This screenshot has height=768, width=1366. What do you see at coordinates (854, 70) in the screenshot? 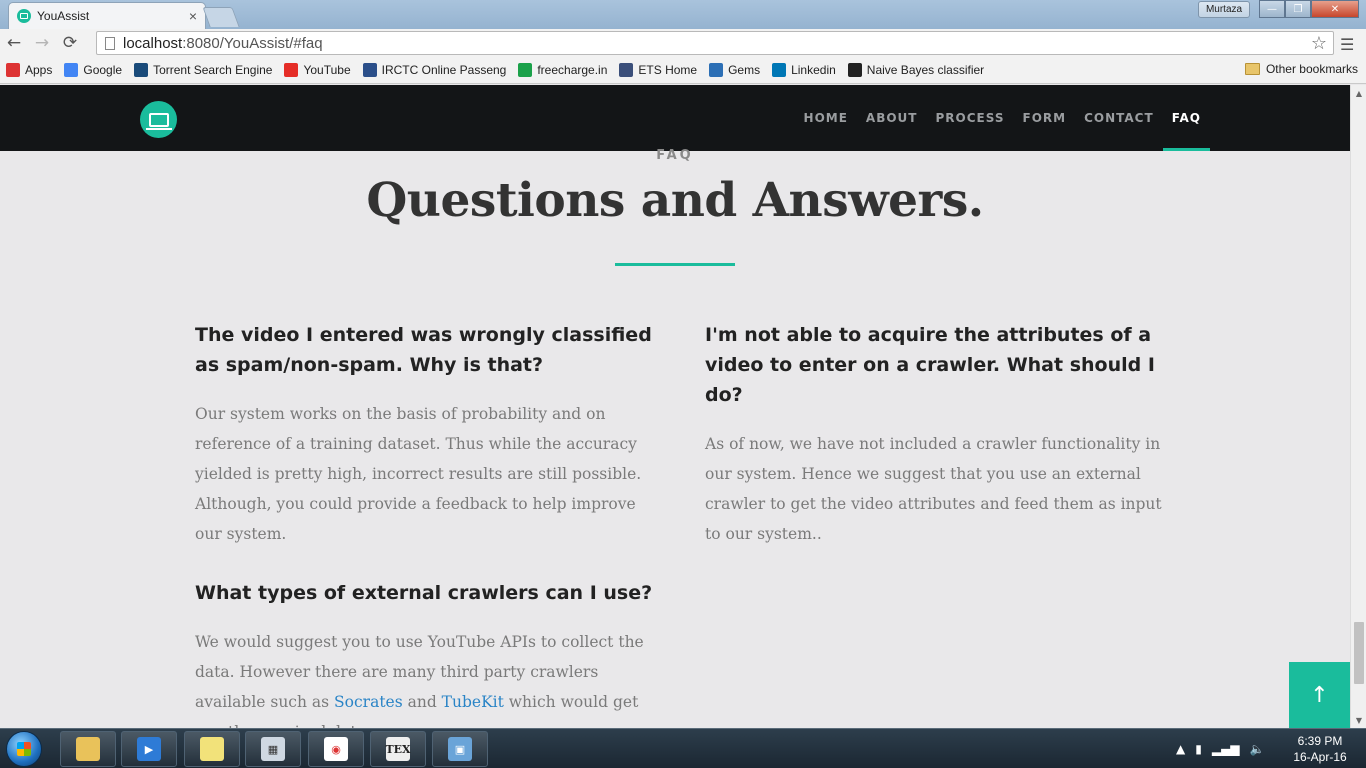
I see `wikipedia-icon` at bounding box center [854, 70].